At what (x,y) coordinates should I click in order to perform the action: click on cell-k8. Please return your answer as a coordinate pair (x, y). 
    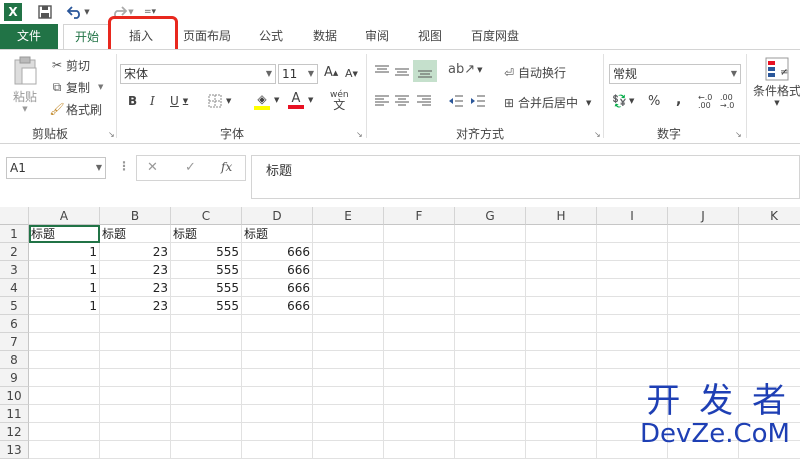
    Looking at the image, I should click on (769, 360).